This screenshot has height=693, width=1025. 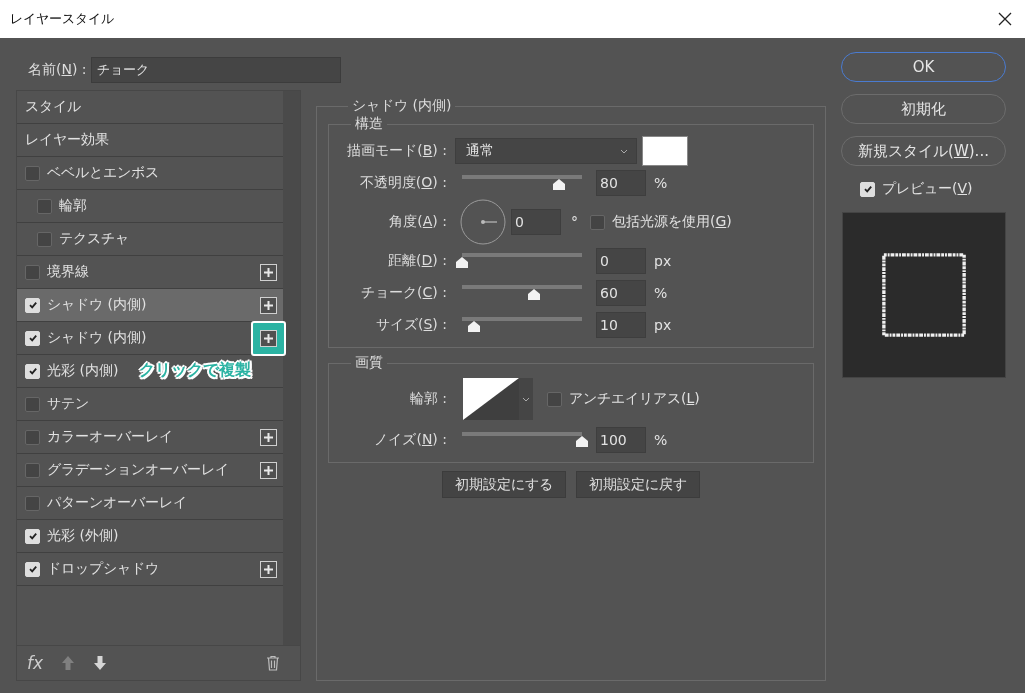 What do you see at coordinates (68, 272) in the screenshot?
I see `effect-label: 境界線` at bounding box center [68, 272].